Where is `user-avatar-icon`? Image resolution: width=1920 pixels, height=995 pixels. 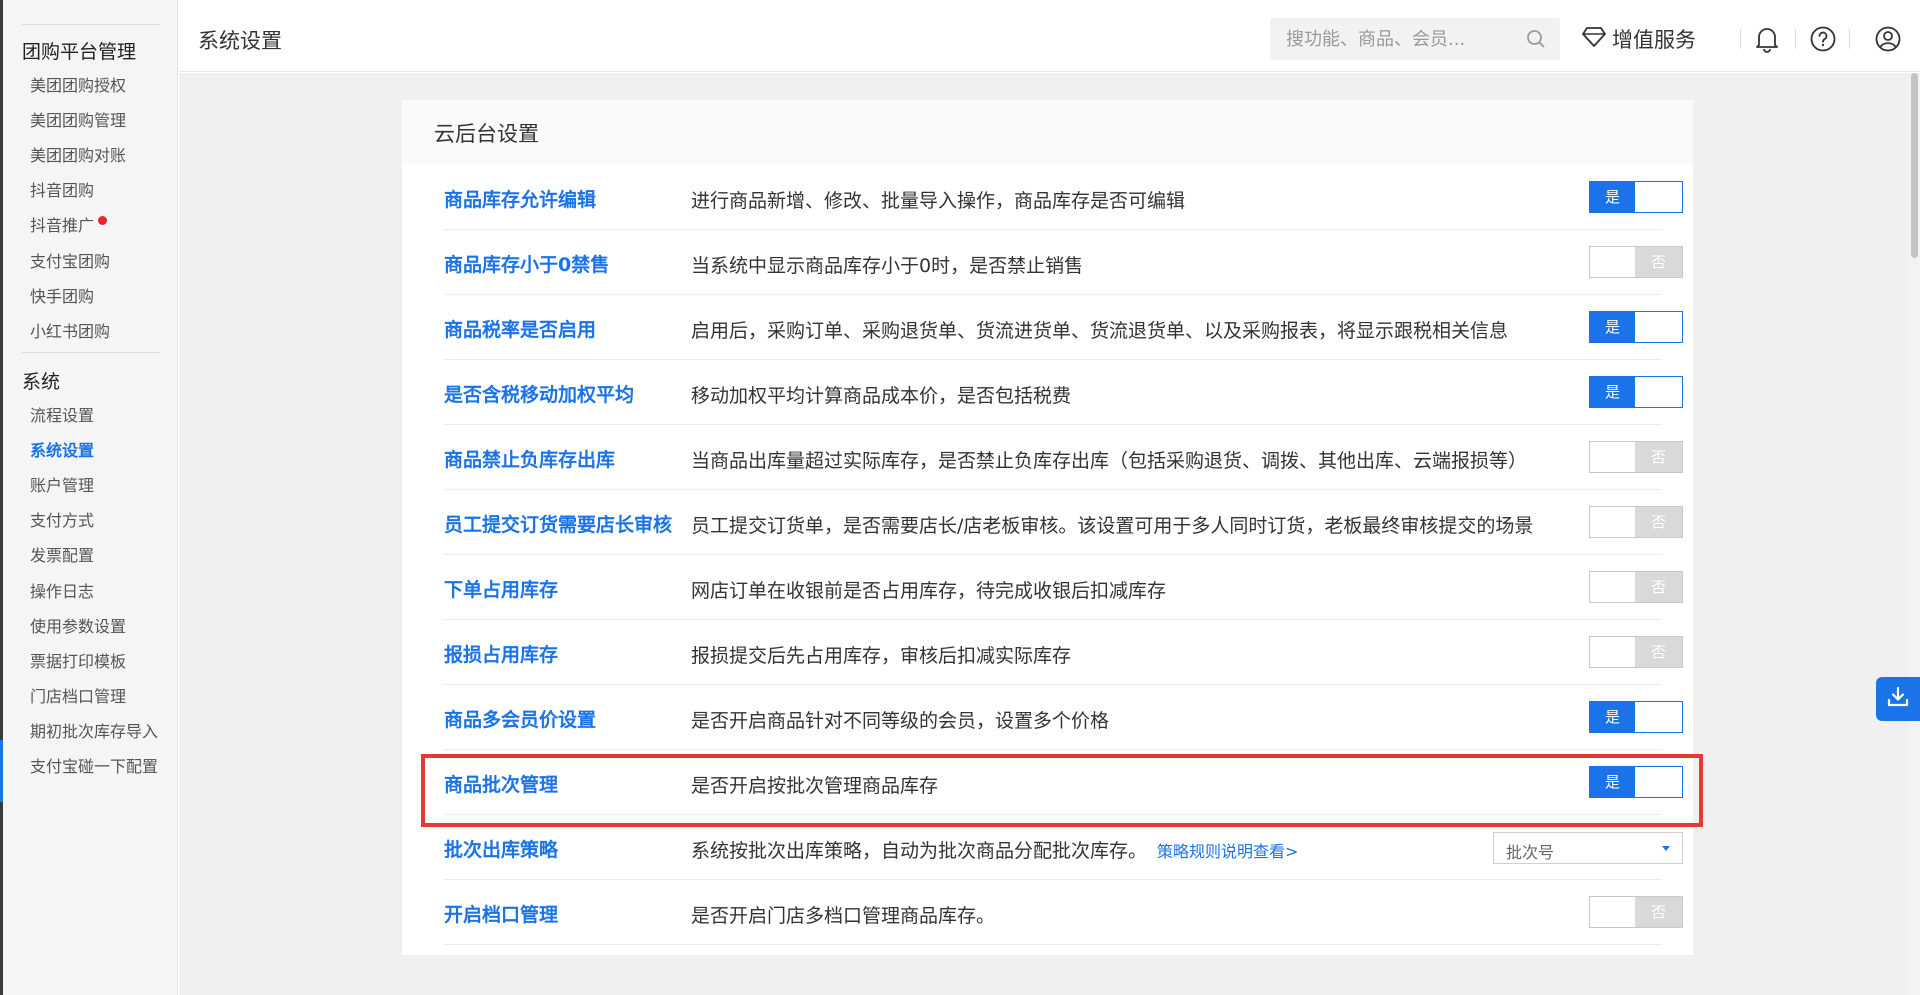 user-avatar-icon is located at coordinates (1888, 41).